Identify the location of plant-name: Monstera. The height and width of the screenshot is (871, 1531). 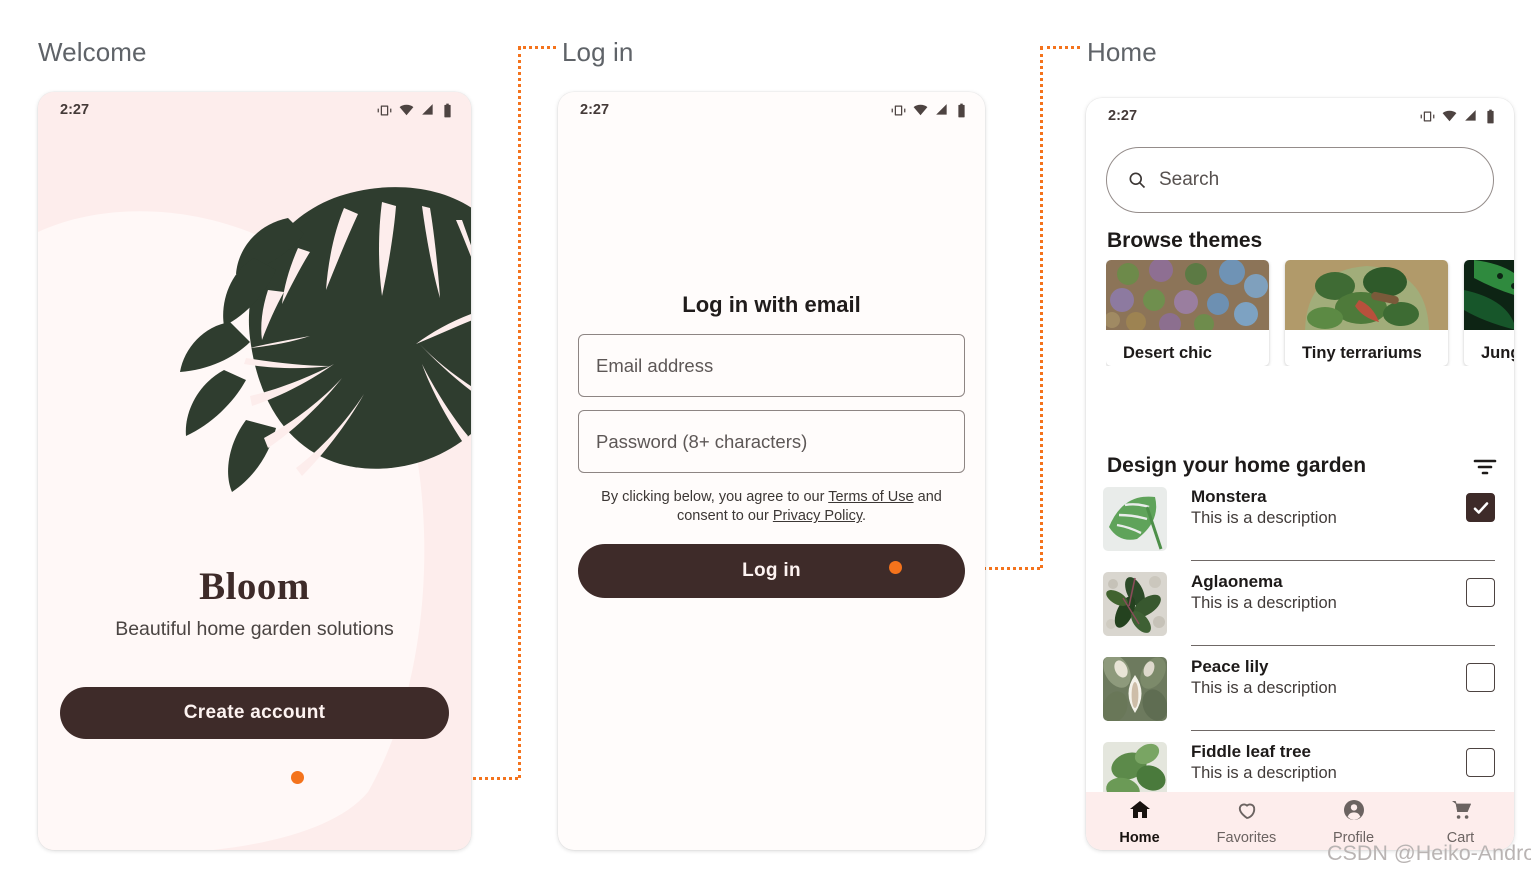
(1229, 496).